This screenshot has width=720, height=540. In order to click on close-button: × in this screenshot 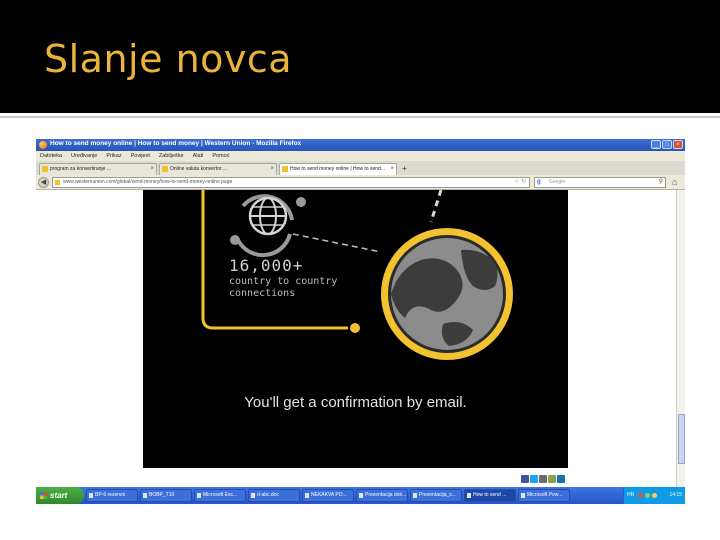, I will do `click(678, 144)`.